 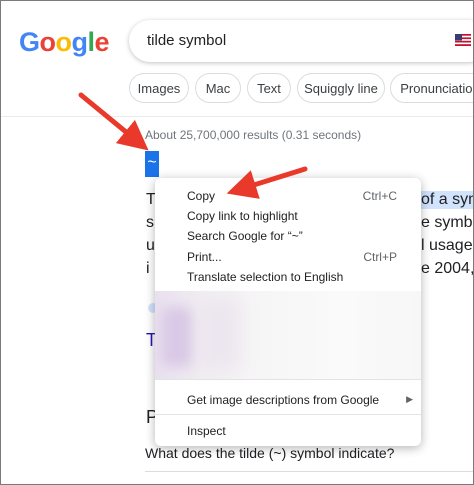 I want to click on people-also-ask-question: What does the tilde (~) symbol indicate?, so click(x=269, y=453).